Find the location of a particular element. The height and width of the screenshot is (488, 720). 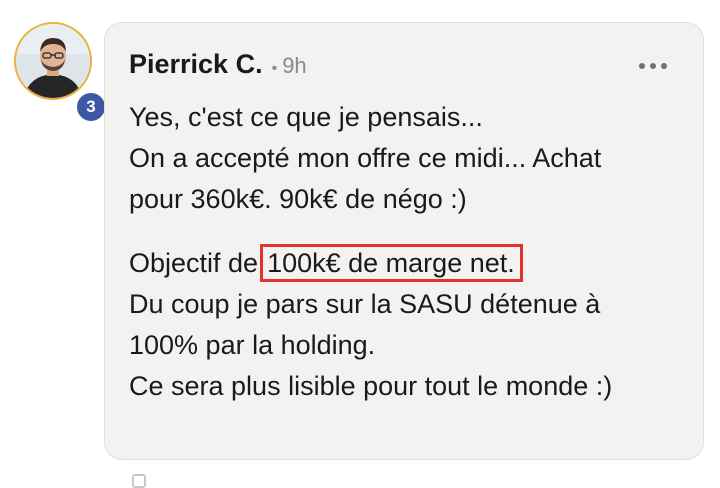

avatar is located at coordinates (53, 61).